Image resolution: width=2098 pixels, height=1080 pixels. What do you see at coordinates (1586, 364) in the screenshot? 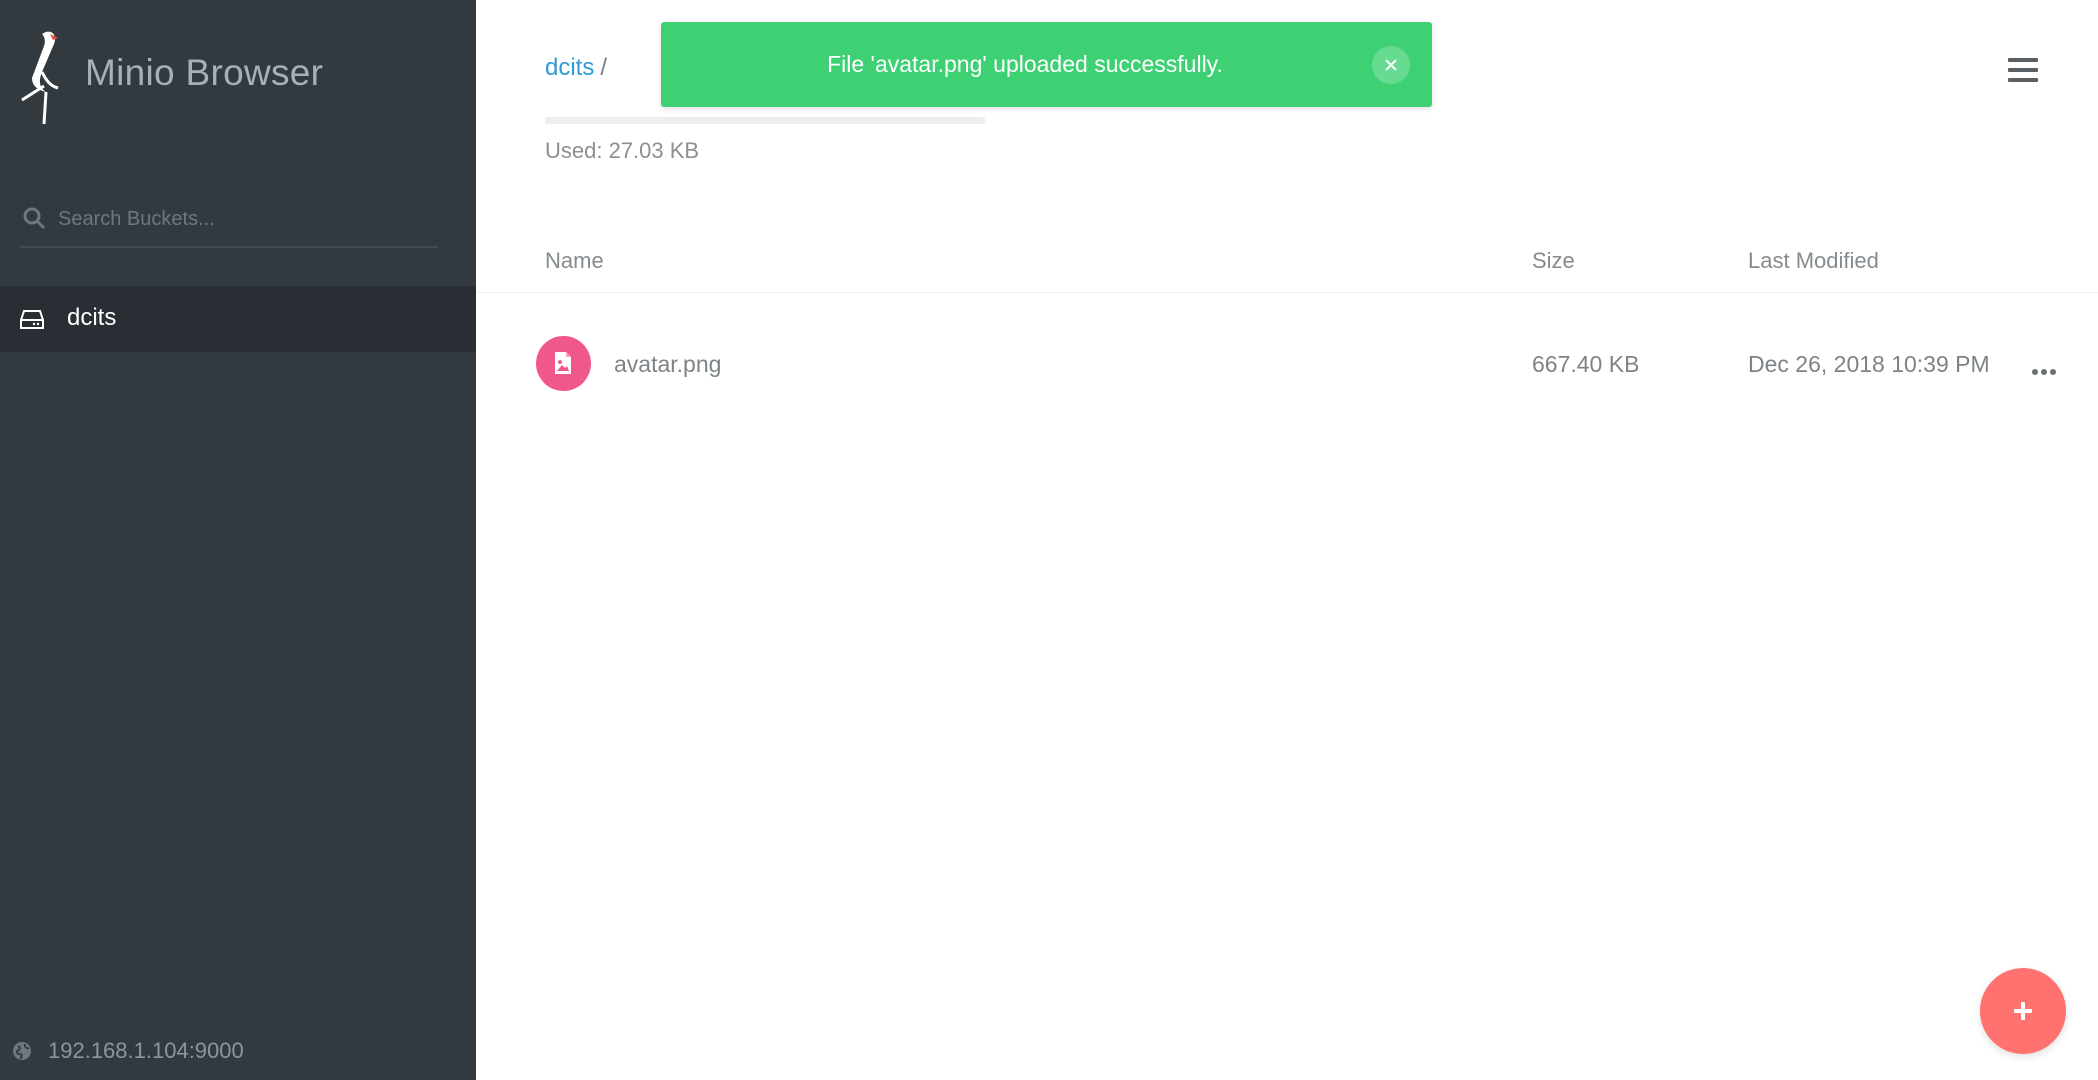
I see `file-size: 667.40 KB` at bounding box center [1586, 364].